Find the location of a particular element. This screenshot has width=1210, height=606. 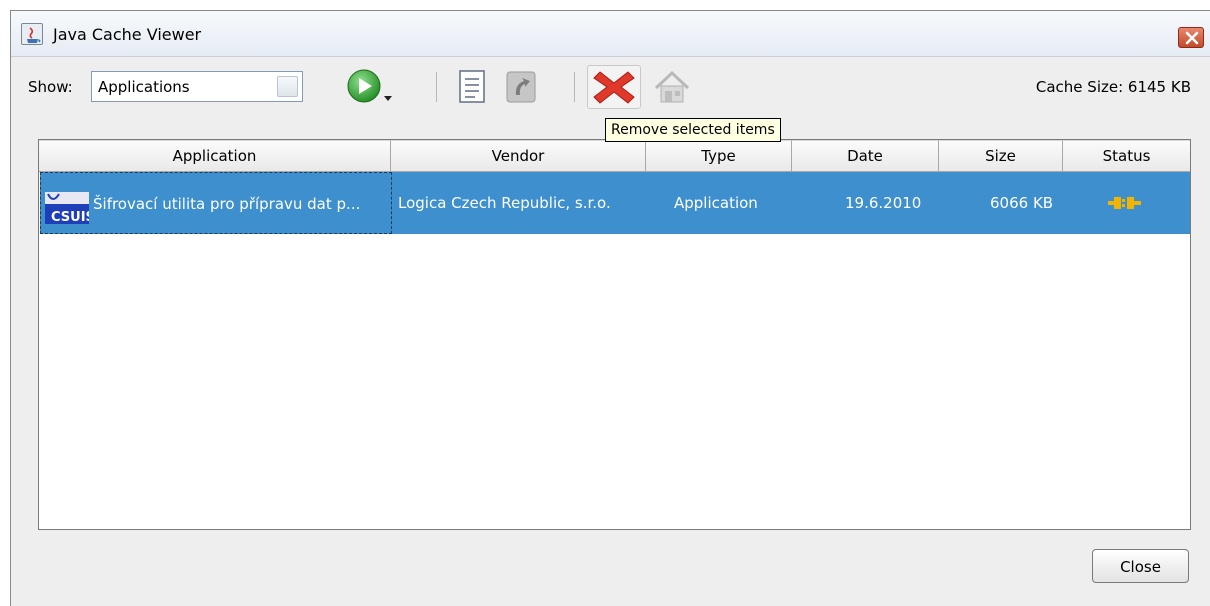

show-filter-combobox: Applications is located at coordinates (197, 86).